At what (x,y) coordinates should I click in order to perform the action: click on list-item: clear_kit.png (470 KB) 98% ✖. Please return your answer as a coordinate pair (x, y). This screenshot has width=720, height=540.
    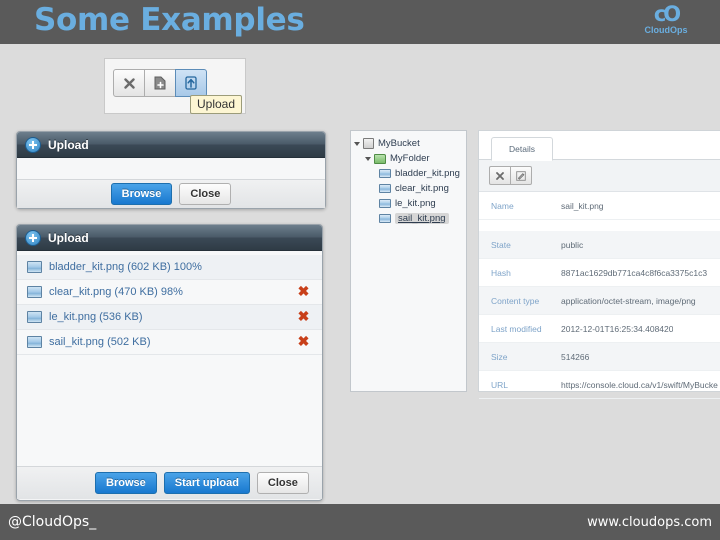
    Looking at the image, I should click on (169, 292).